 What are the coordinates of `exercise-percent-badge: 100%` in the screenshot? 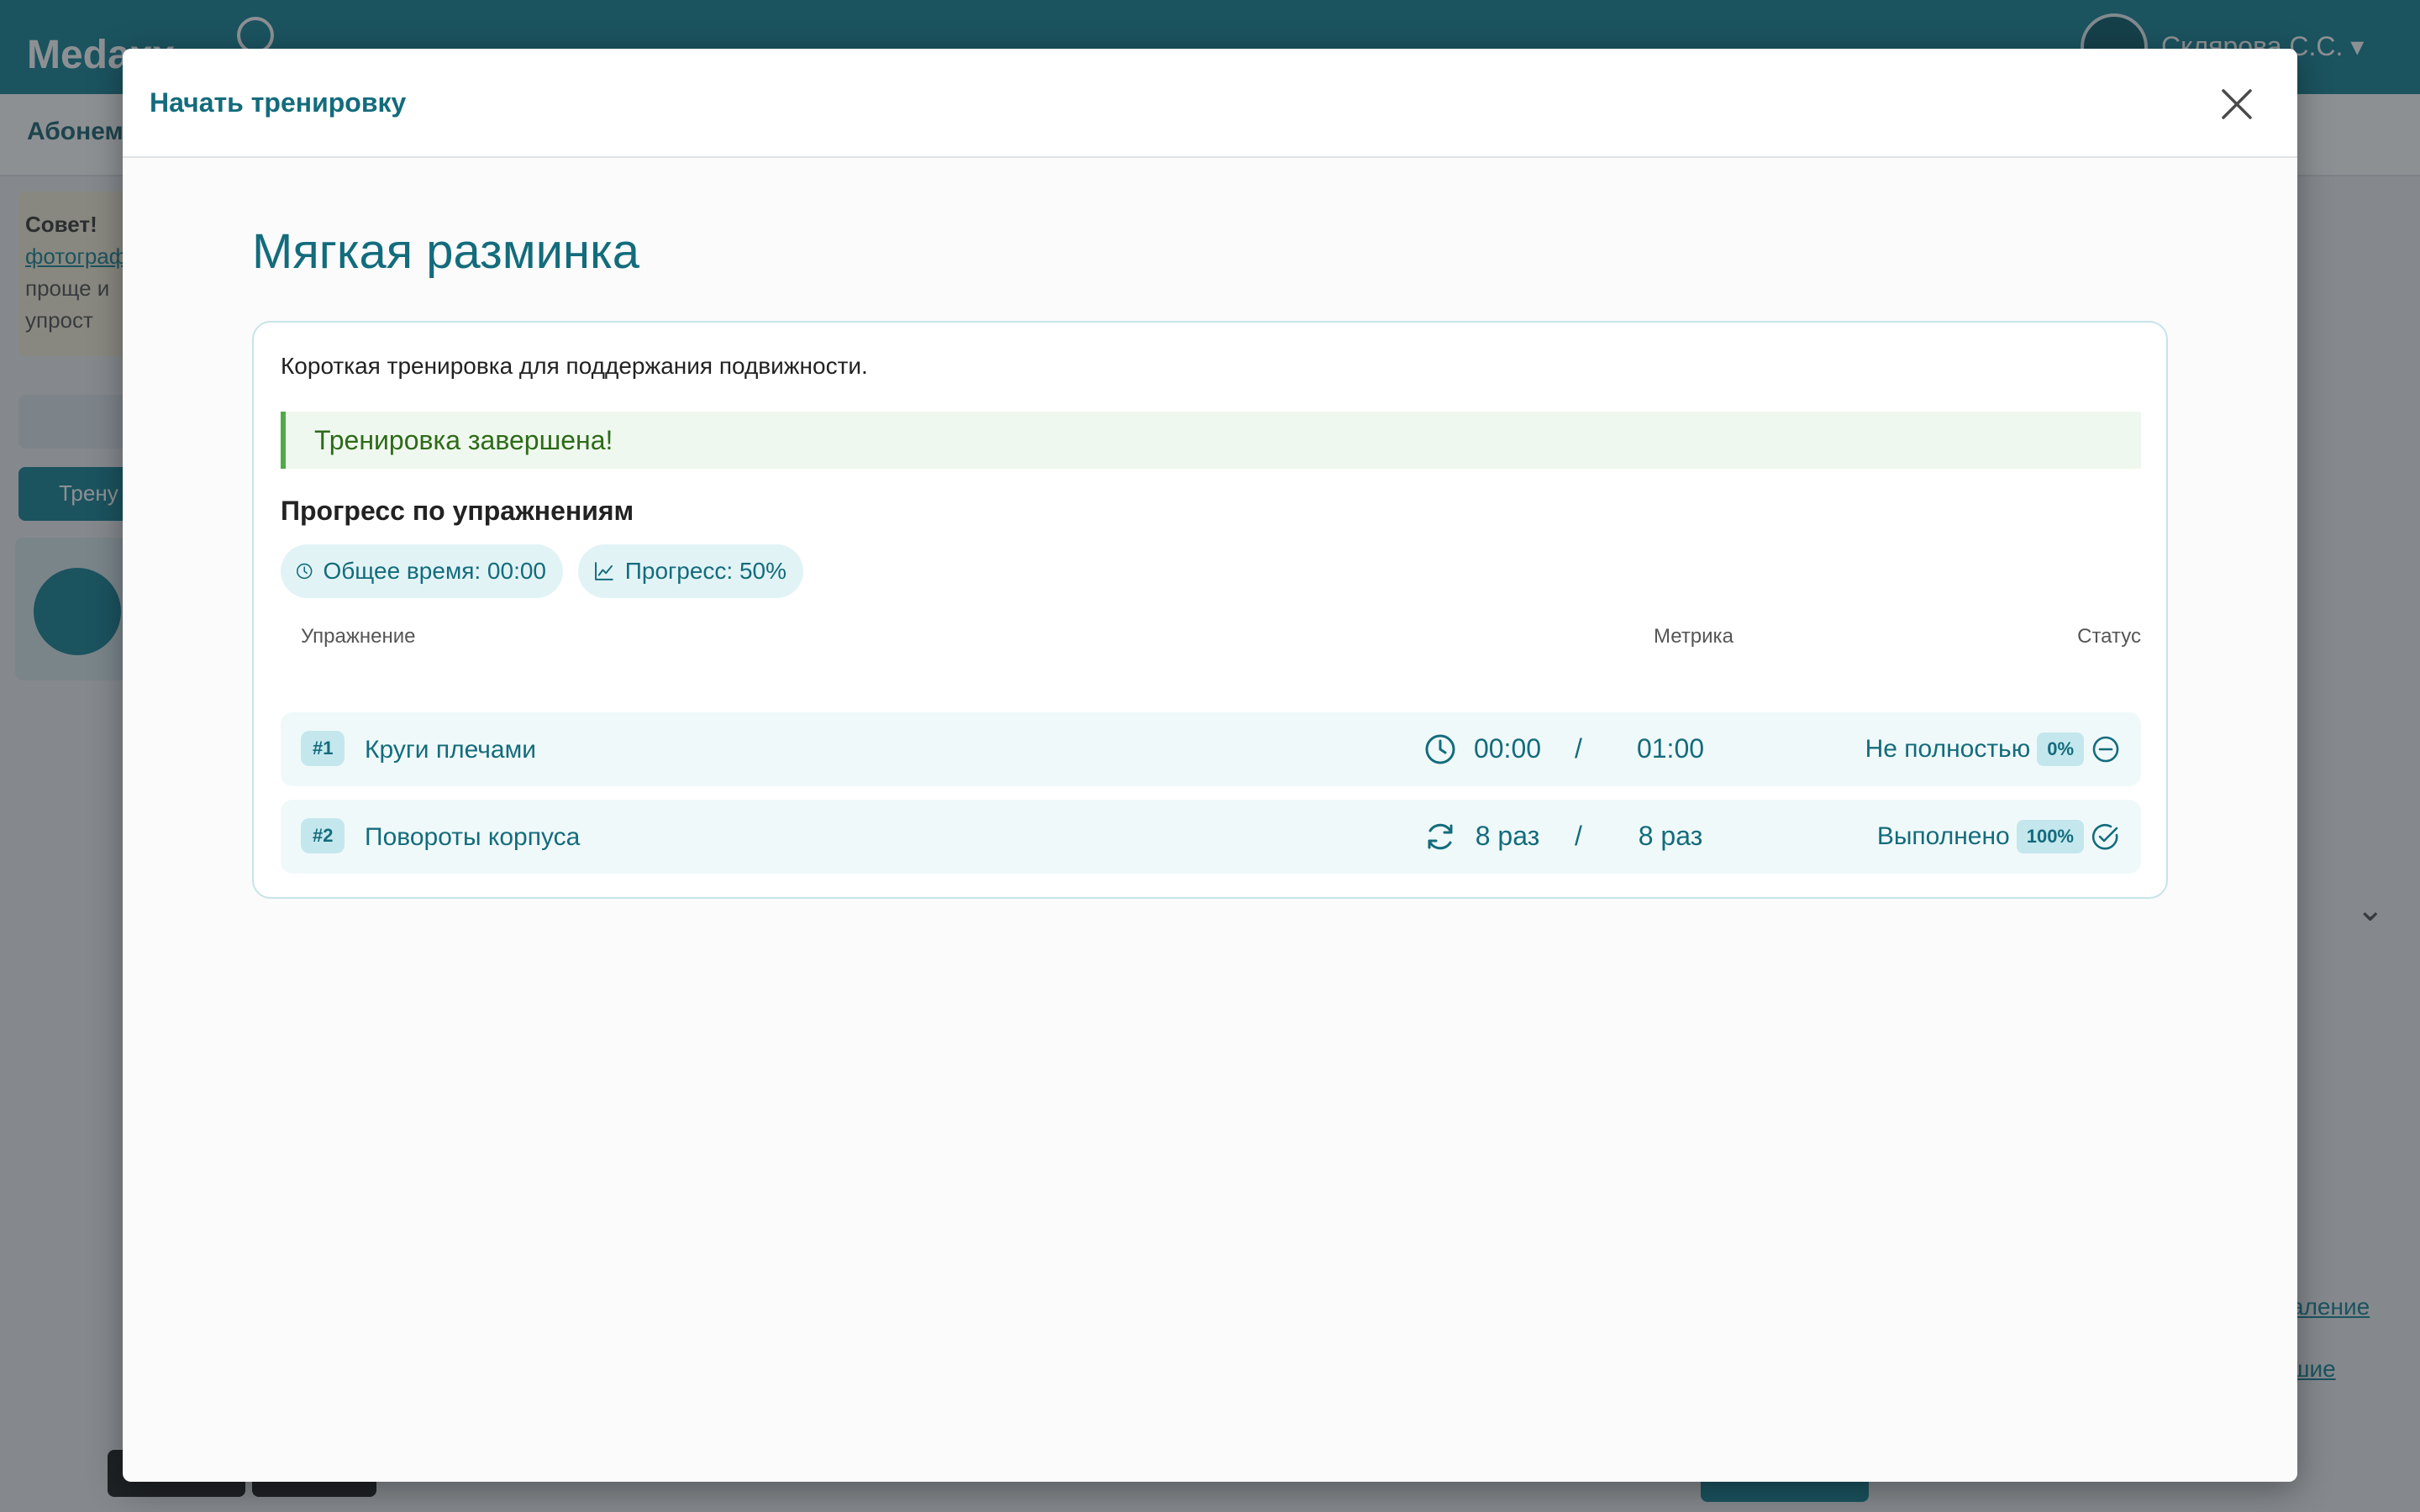 It's located at (2050, 836).